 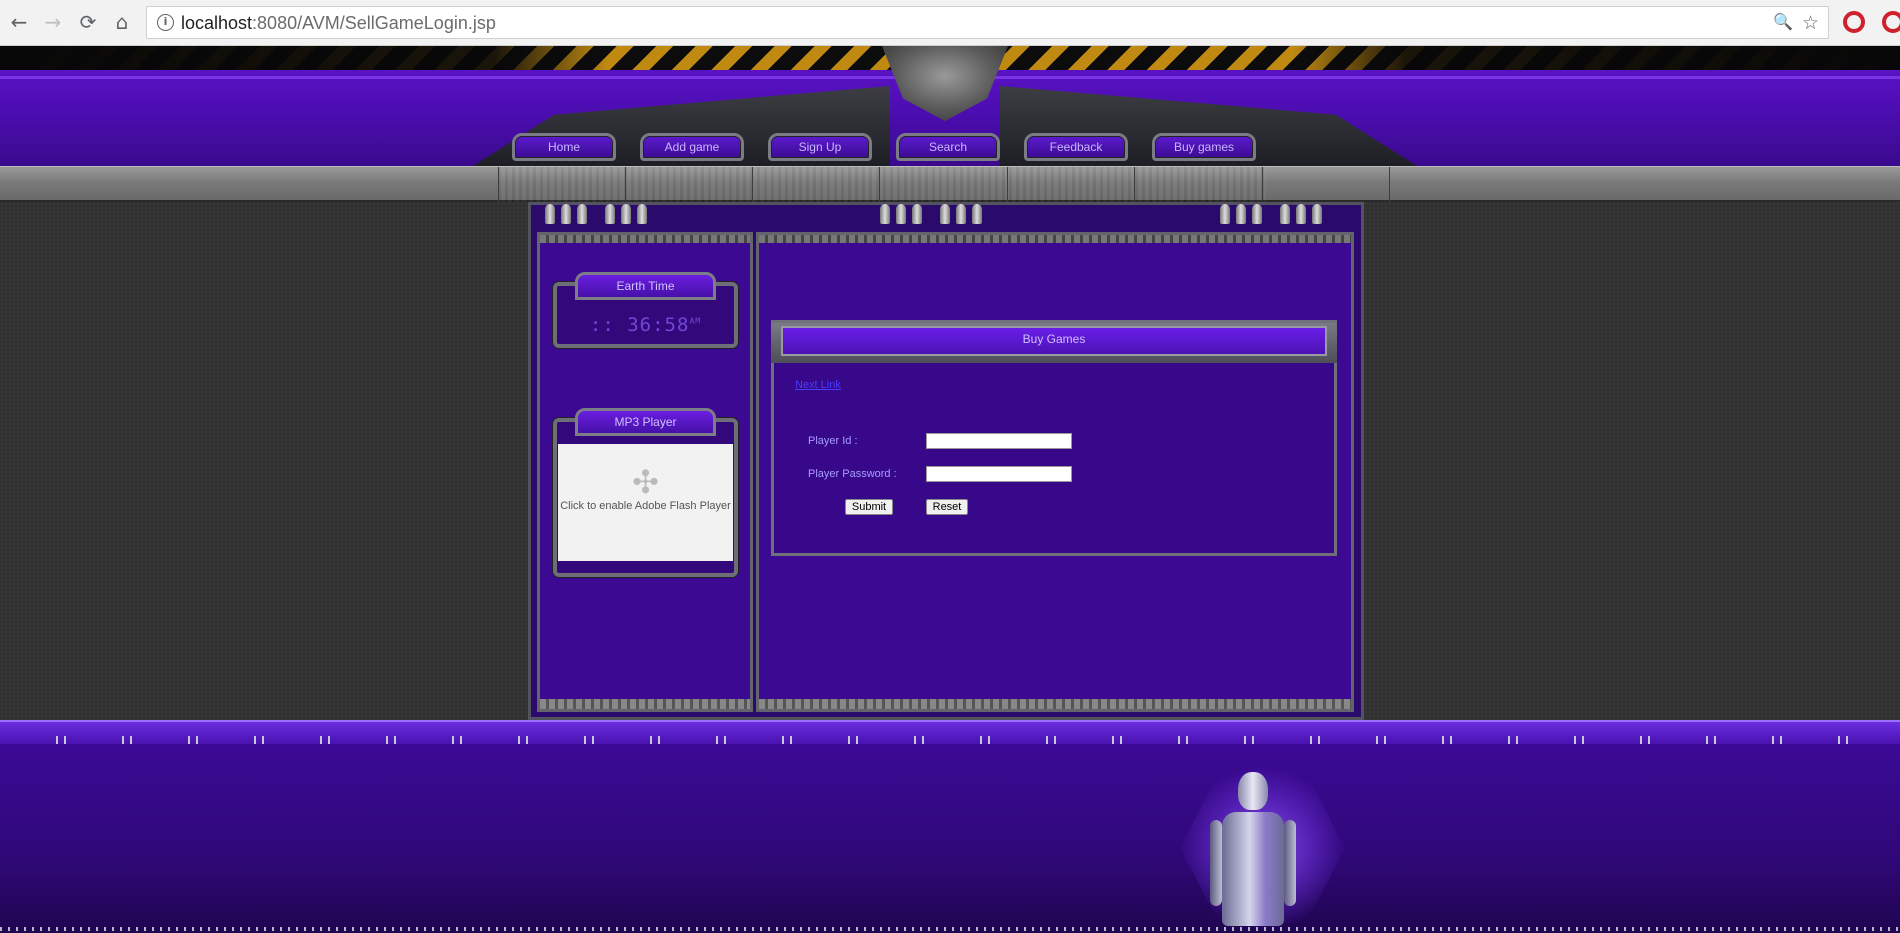 What do you see at coordinates (645, 310) in the screenshot?
I see `earth-time-widget: Earth Time :: 36:58AM` at bounding box center [645, 310].